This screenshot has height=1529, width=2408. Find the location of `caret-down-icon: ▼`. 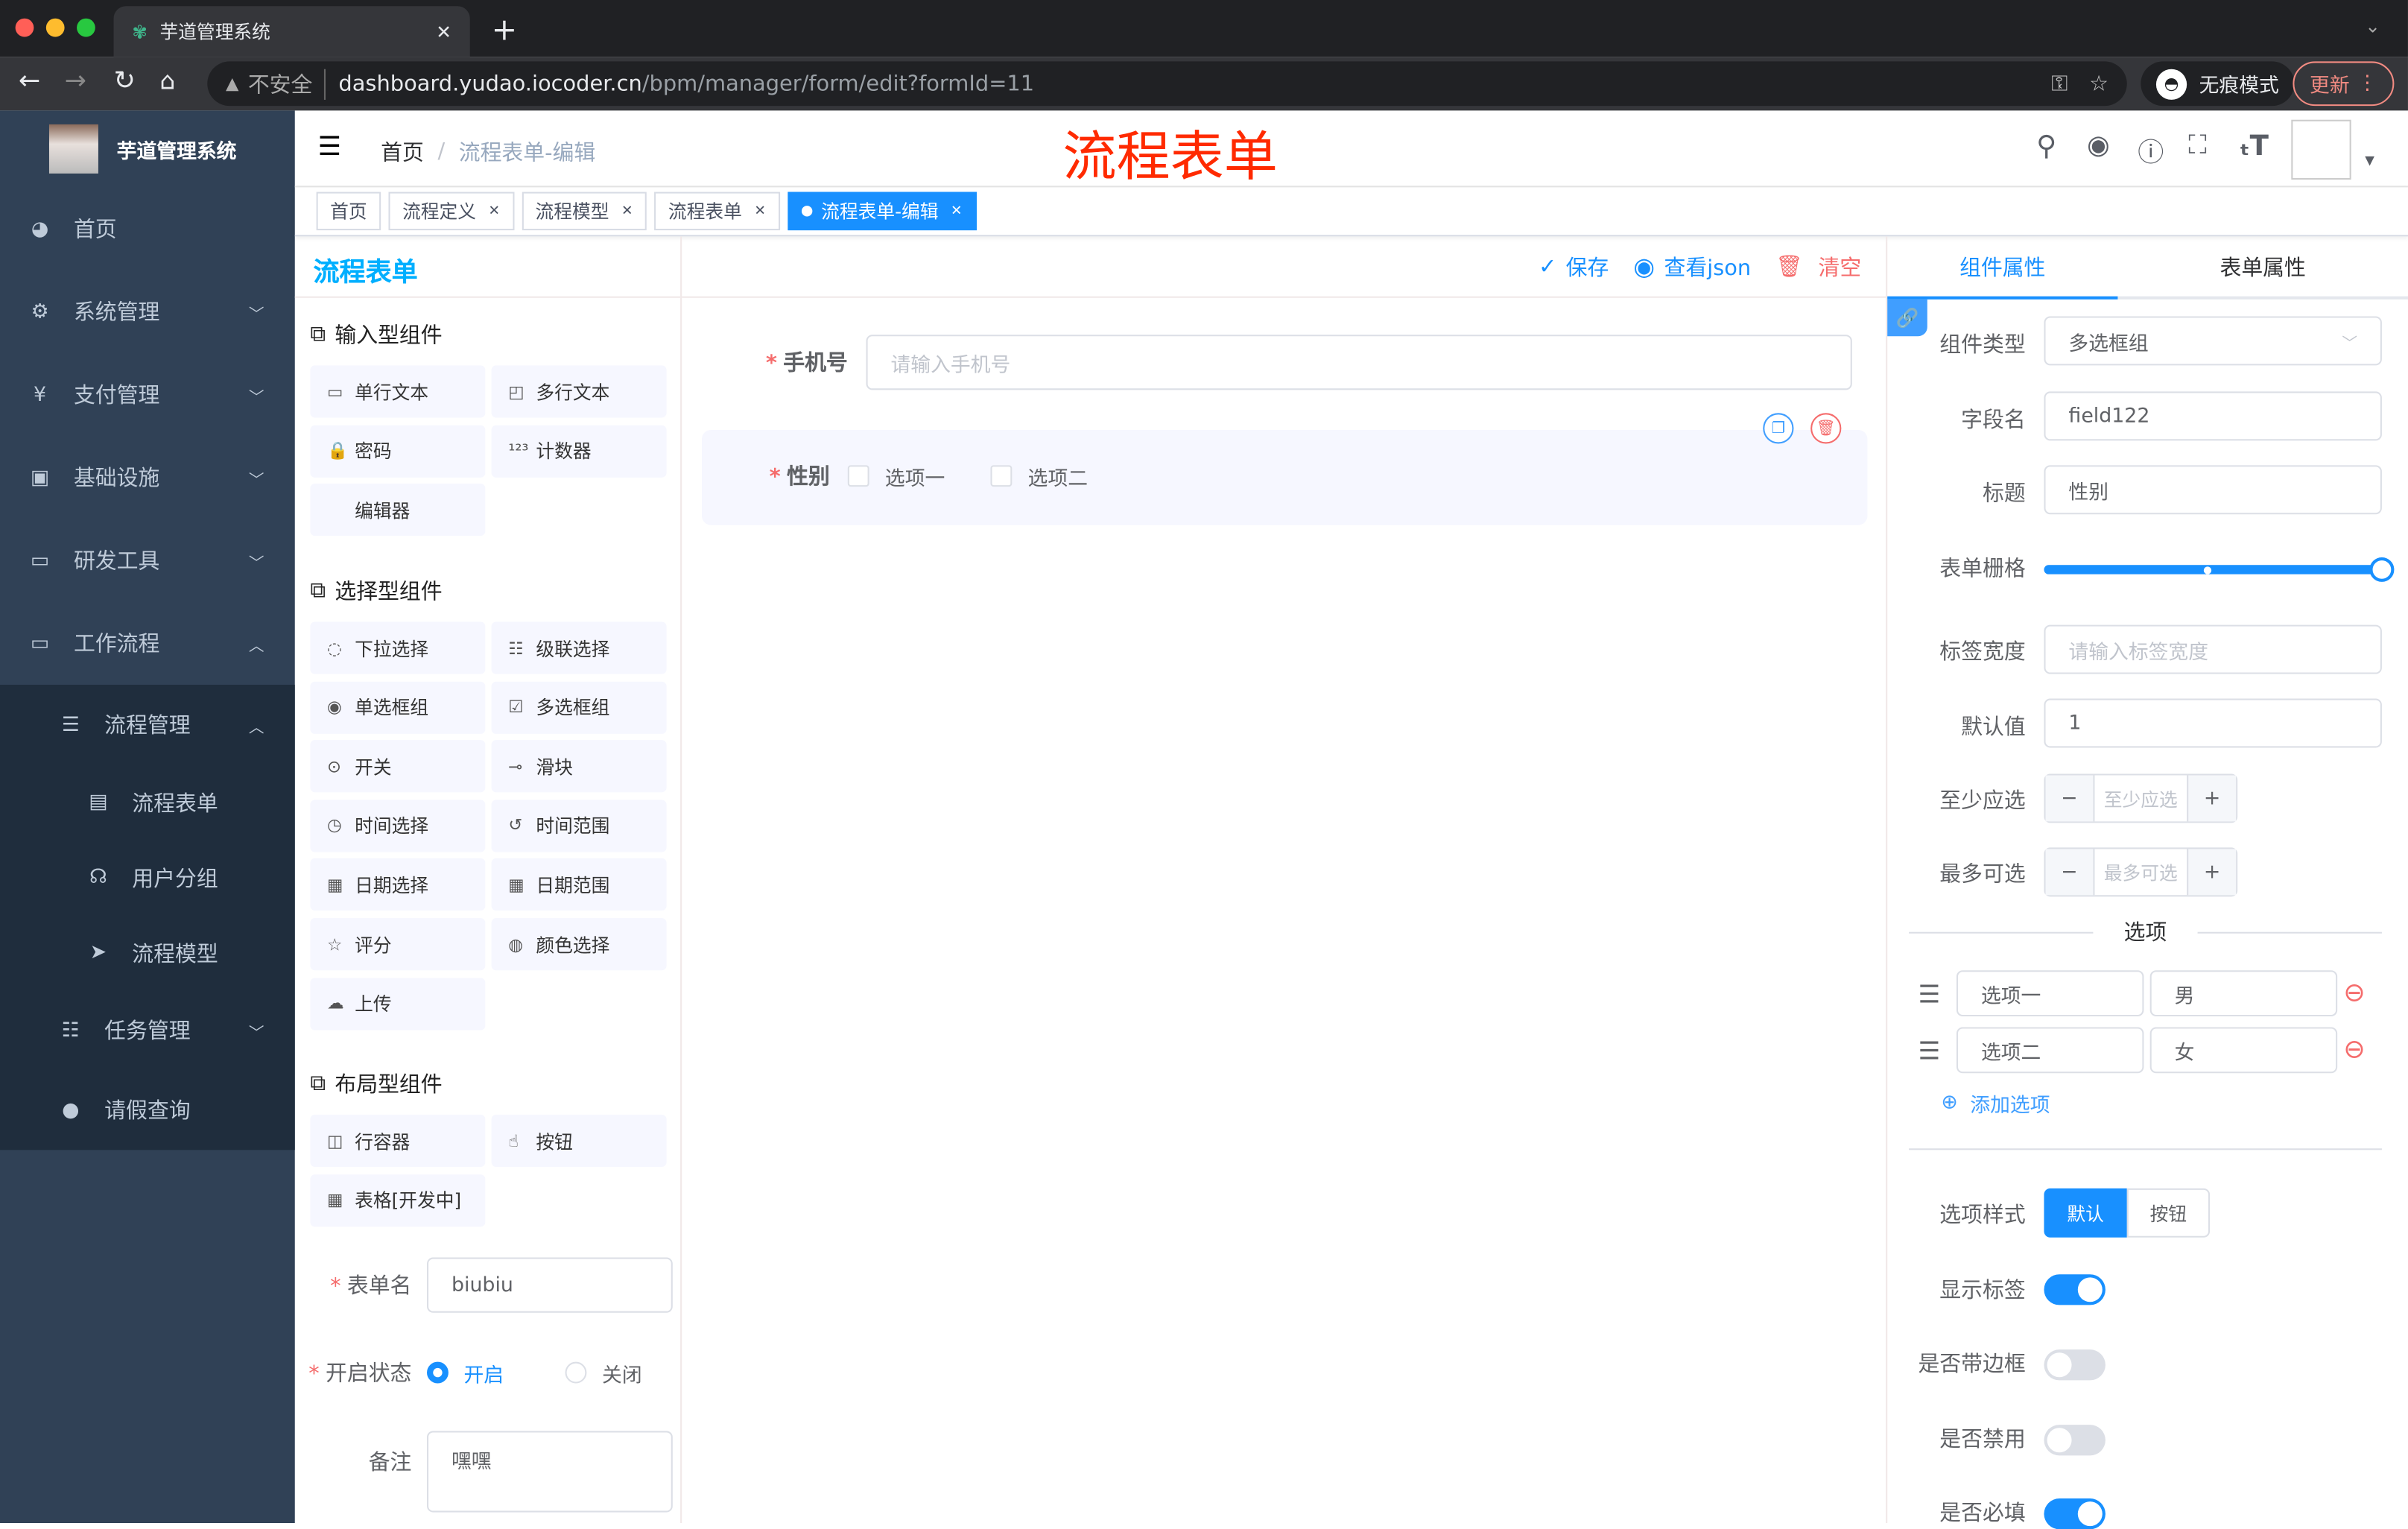

caret-down-icon: ▼ is located at coordinates (2369, 160).